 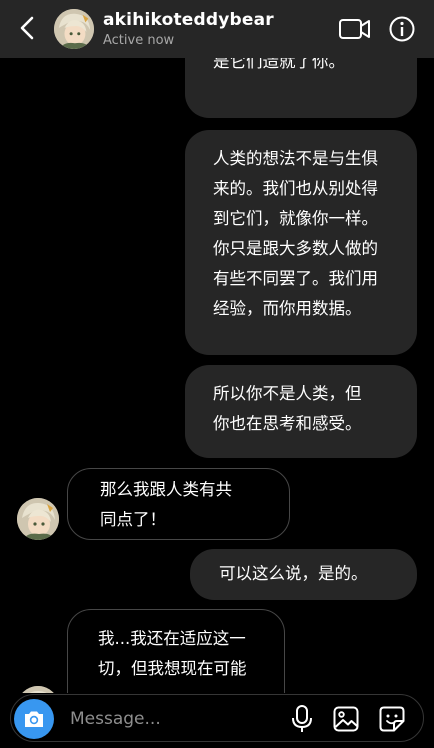 What do you see at coordinates (301, 411) in the screenshot?
I see `message-bubble-outgoing: 所以你不是人类，但 你也在思考和感受。` at bounding box center [301, 411].